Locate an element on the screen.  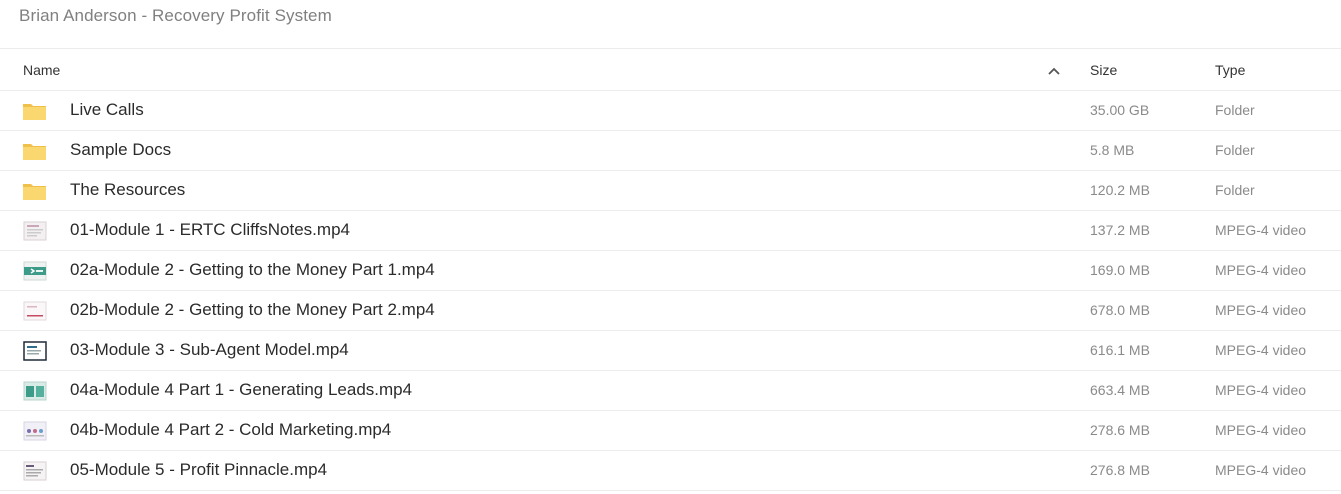
file-size: 169.0 MB is located at coordinates (1120, 270).